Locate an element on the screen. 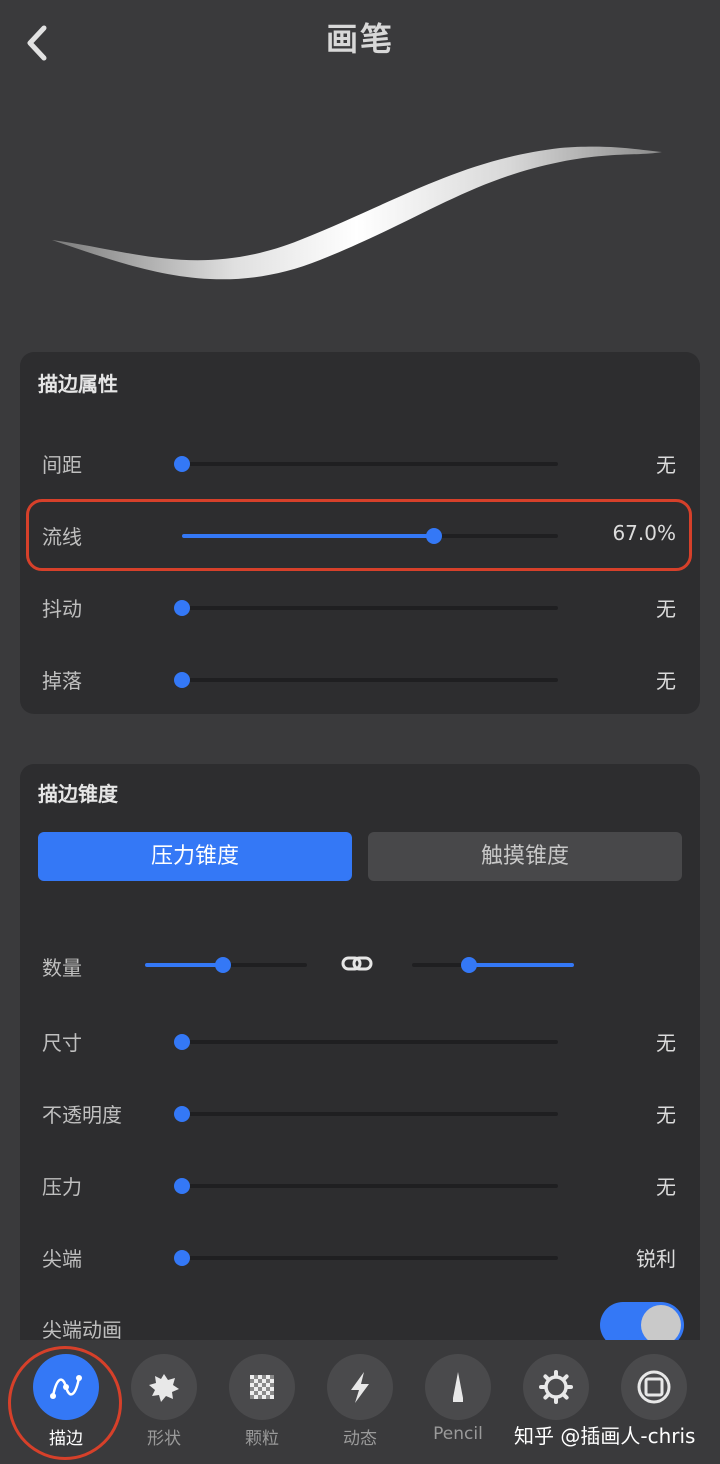 The image size is (720, 1464). jitter-slider is located at coordinates (366, 608).